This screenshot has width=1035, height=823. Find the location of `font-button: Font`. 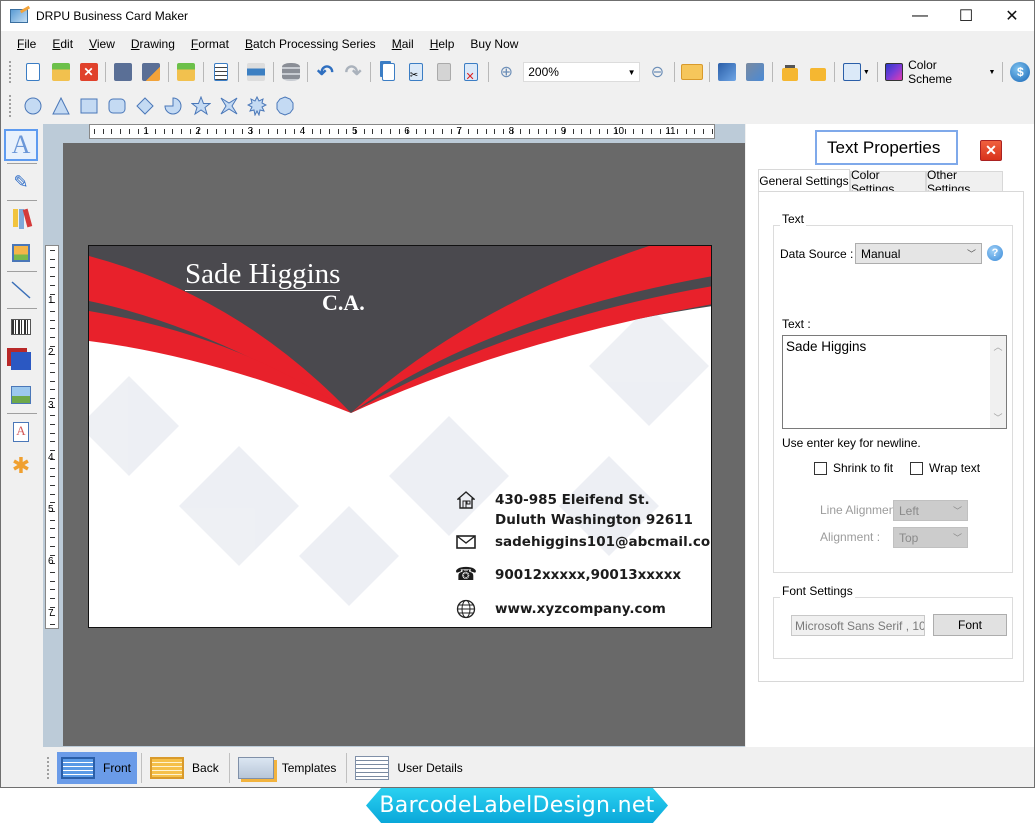

font-button: Font is located at coordinates (970, 625).